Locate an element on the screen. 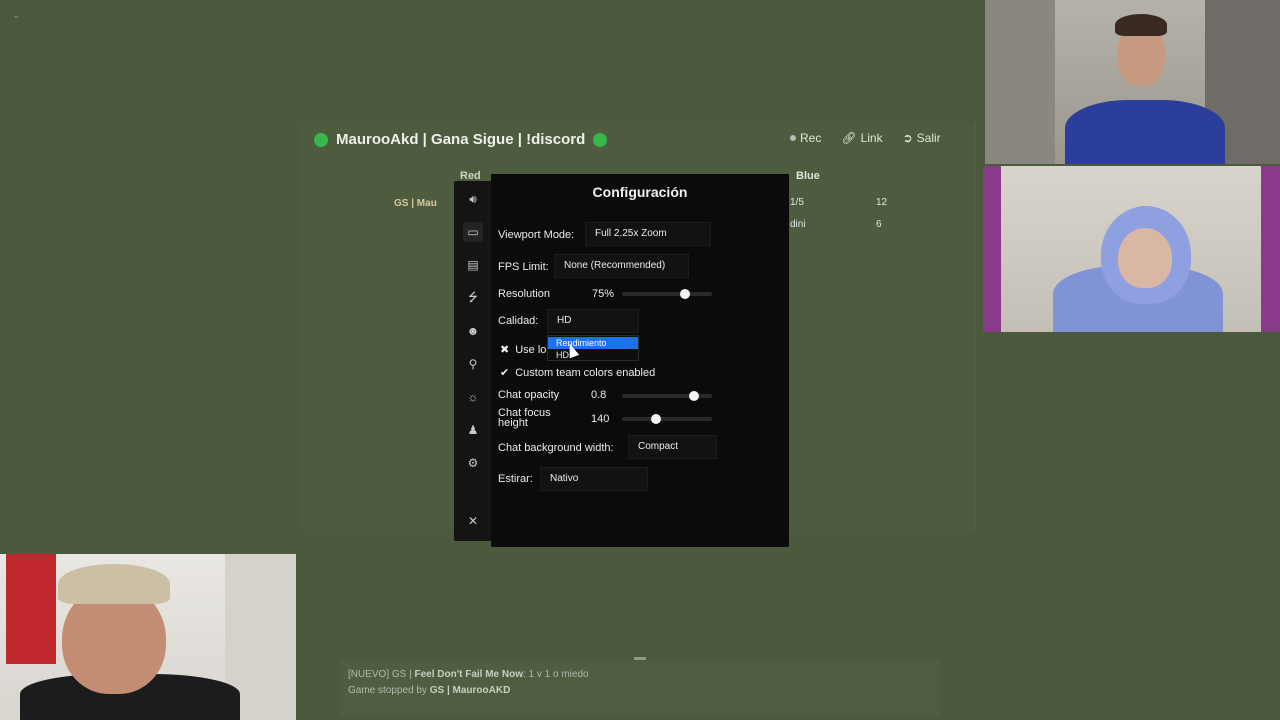 The image size is (1280, 720). jersey is located at coordinates (31, 609).